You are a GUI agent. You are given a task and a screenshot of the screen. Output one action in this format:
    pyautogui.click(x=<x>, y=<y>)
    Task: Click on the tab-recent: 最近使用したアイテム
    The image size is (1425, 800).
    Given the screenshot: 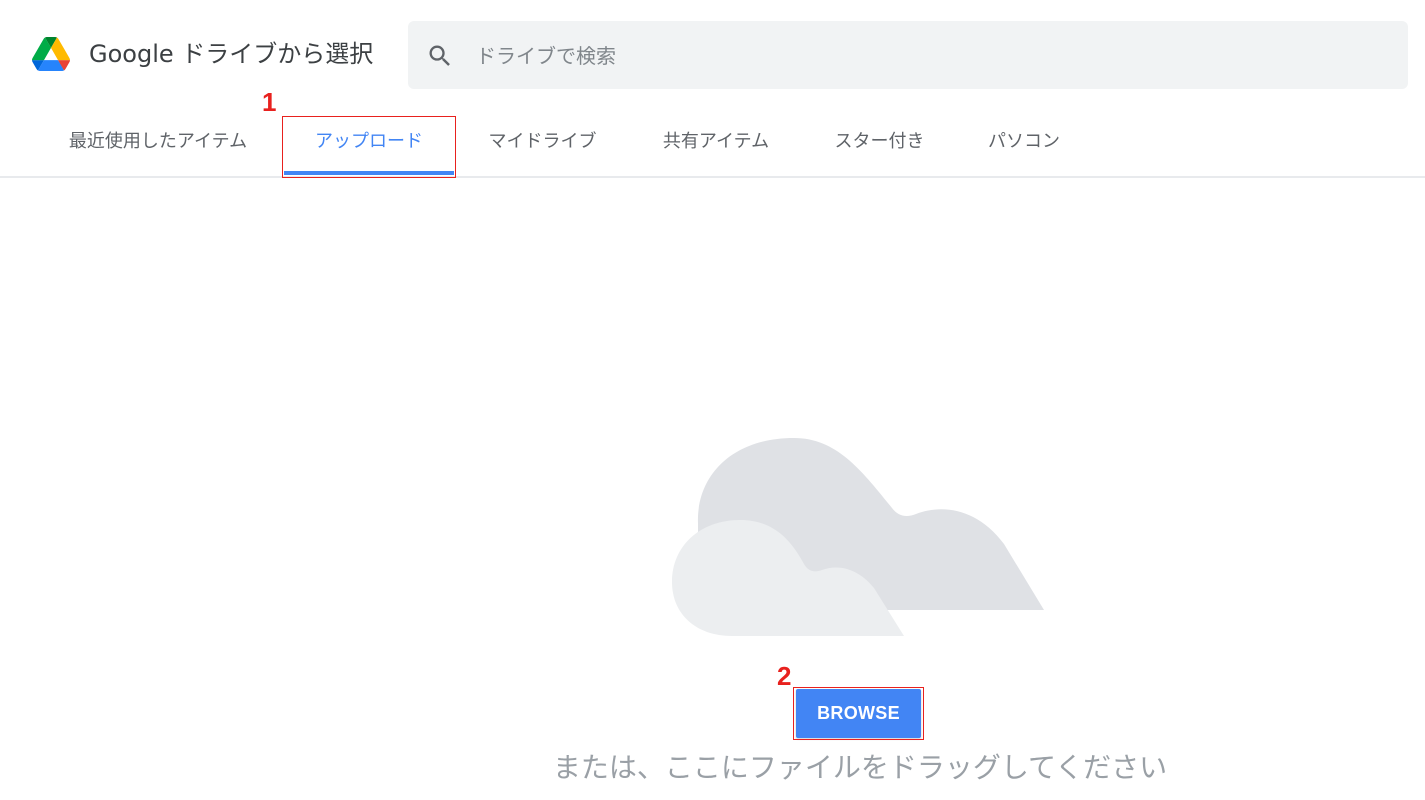 What is the action you would take?
    pyautogui.click(x=158, y=146)
    